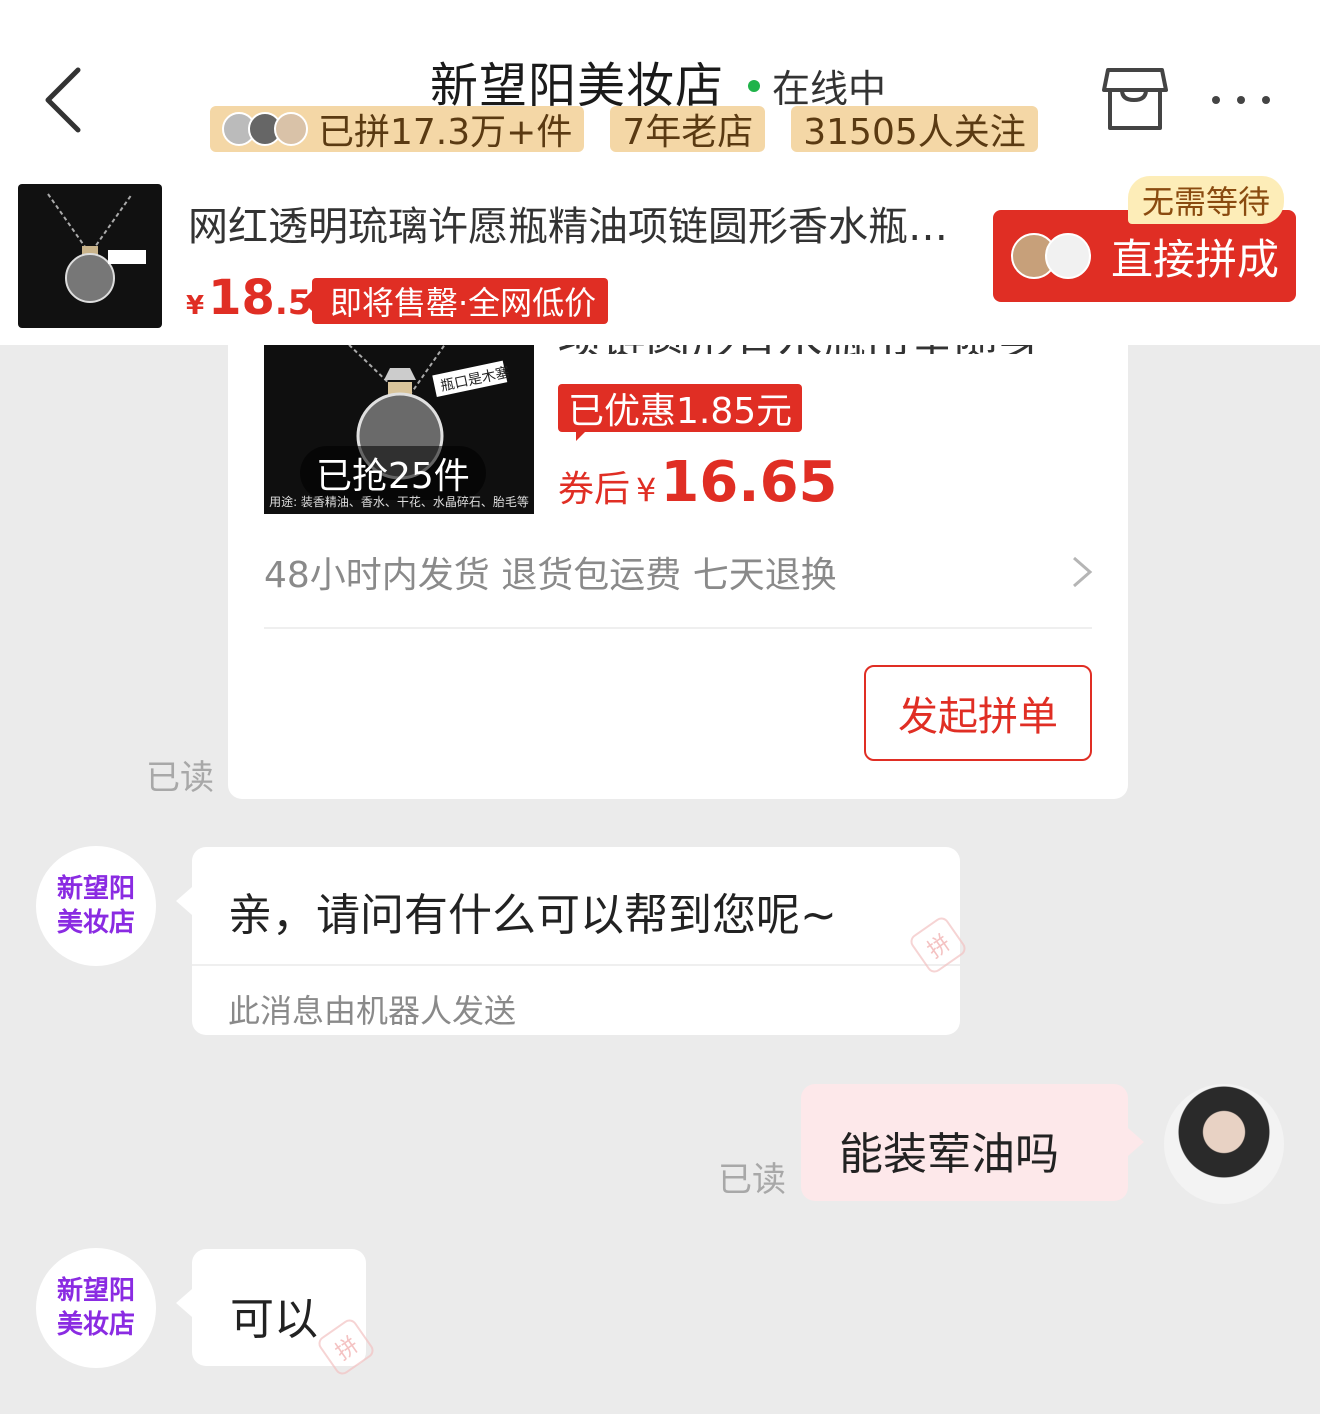 This screenshot has width=1320, height=1414. What do you see at coordinates (195, 306) in the screenshot?
I see `price-currency: ¥` at bounding box center [195, 306].